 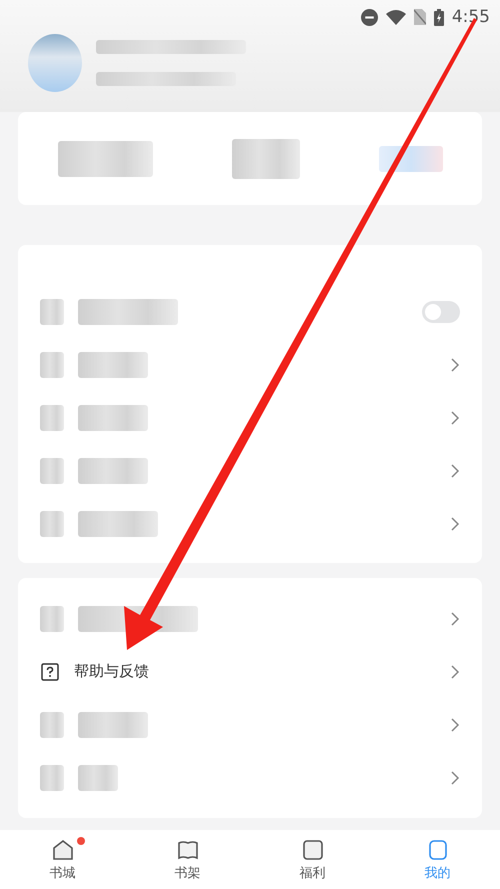 I want to click on toggle-switch, so click(x=441, y=311).